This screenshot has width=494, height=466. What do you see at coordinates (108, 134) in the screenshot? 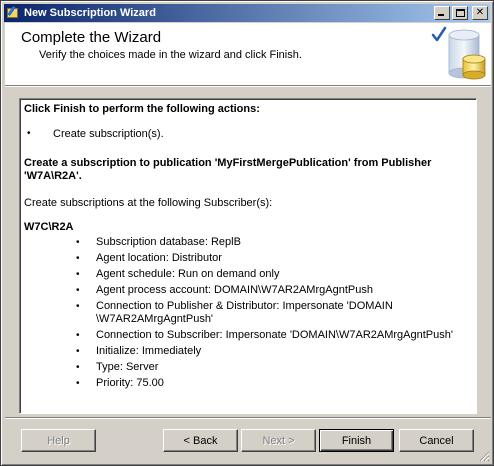
I see `action-text: Create subscription(s).` at bounding box center [108, 134].